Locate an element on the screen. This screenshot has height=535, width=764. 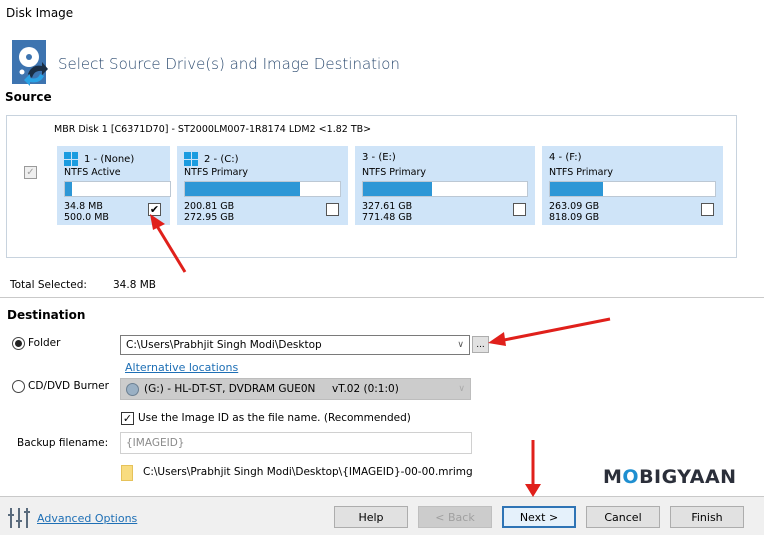
partition-title: 2 - (C:) is located at coordinates (211, 159).